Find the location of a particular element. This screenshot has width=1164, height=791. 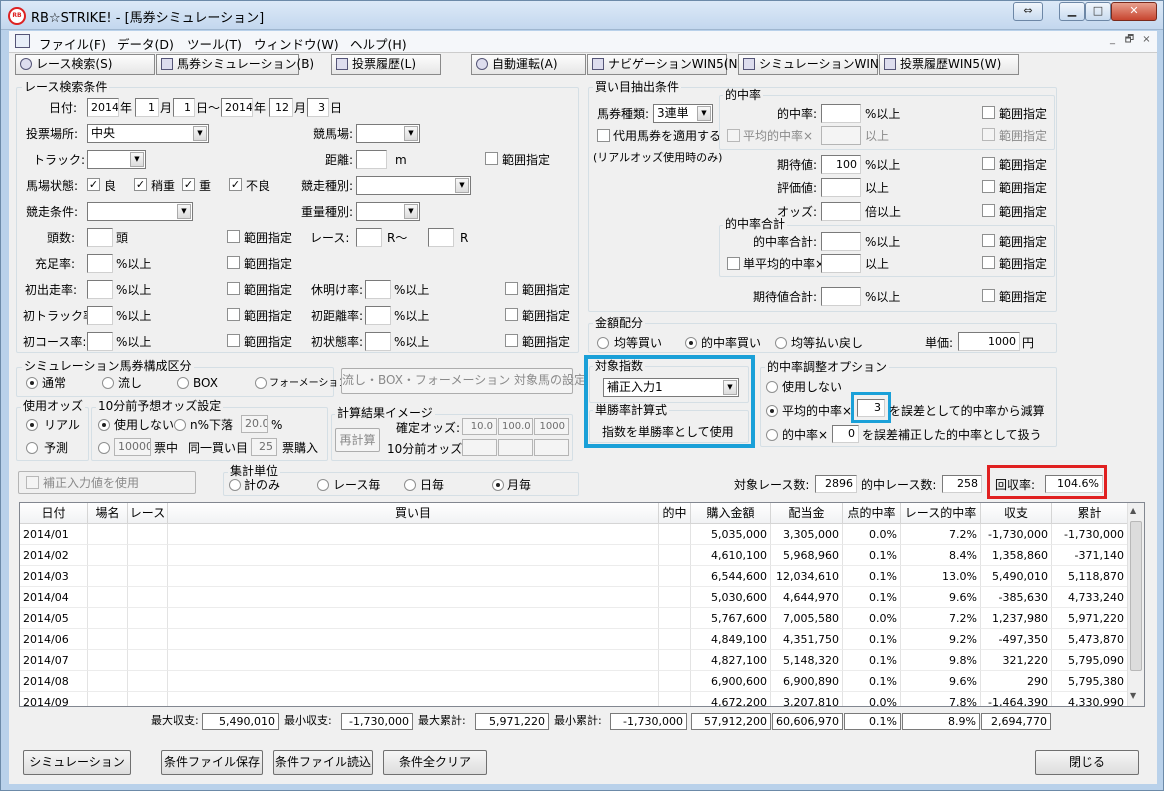

tab-simulation-win5: シミュレーションWIN5(I) is located at coordinates (818, 64).